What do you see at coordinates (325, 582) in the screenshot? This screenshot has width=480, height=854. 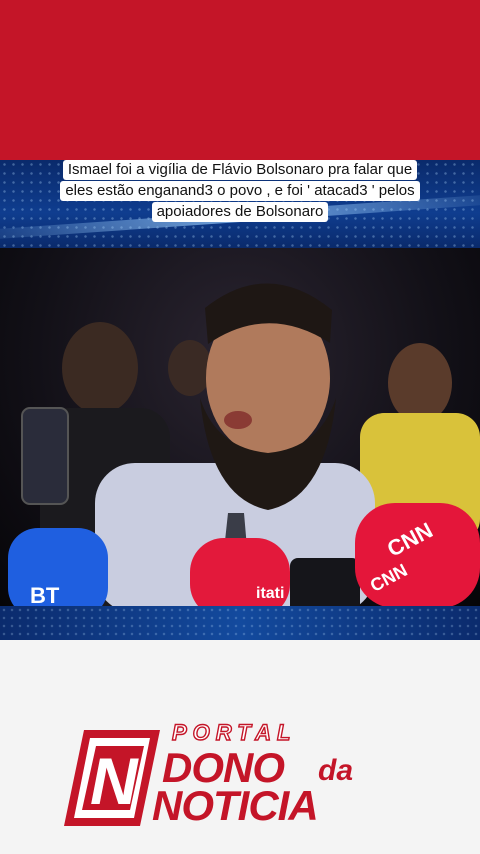 I see `mic-black` at bounding box center [325, 582].